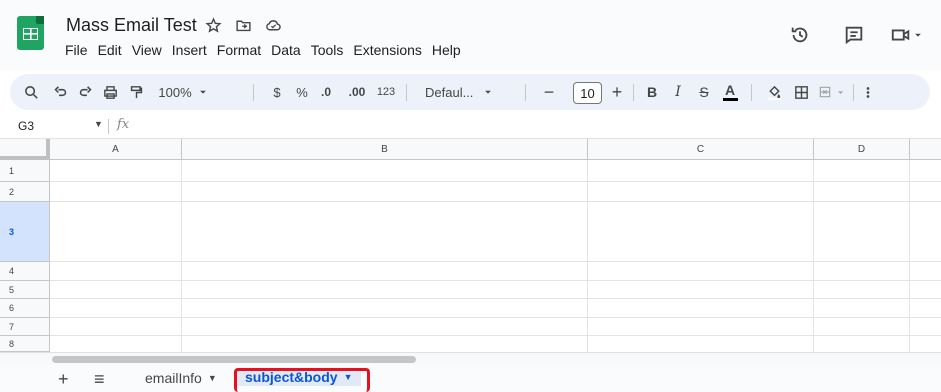 The height and width of the screenshot is (392, 941). What do you see at coordinates (123, 124) in the screenshot?
I see `fx-icon: fx` at bounding box center [123, 124].